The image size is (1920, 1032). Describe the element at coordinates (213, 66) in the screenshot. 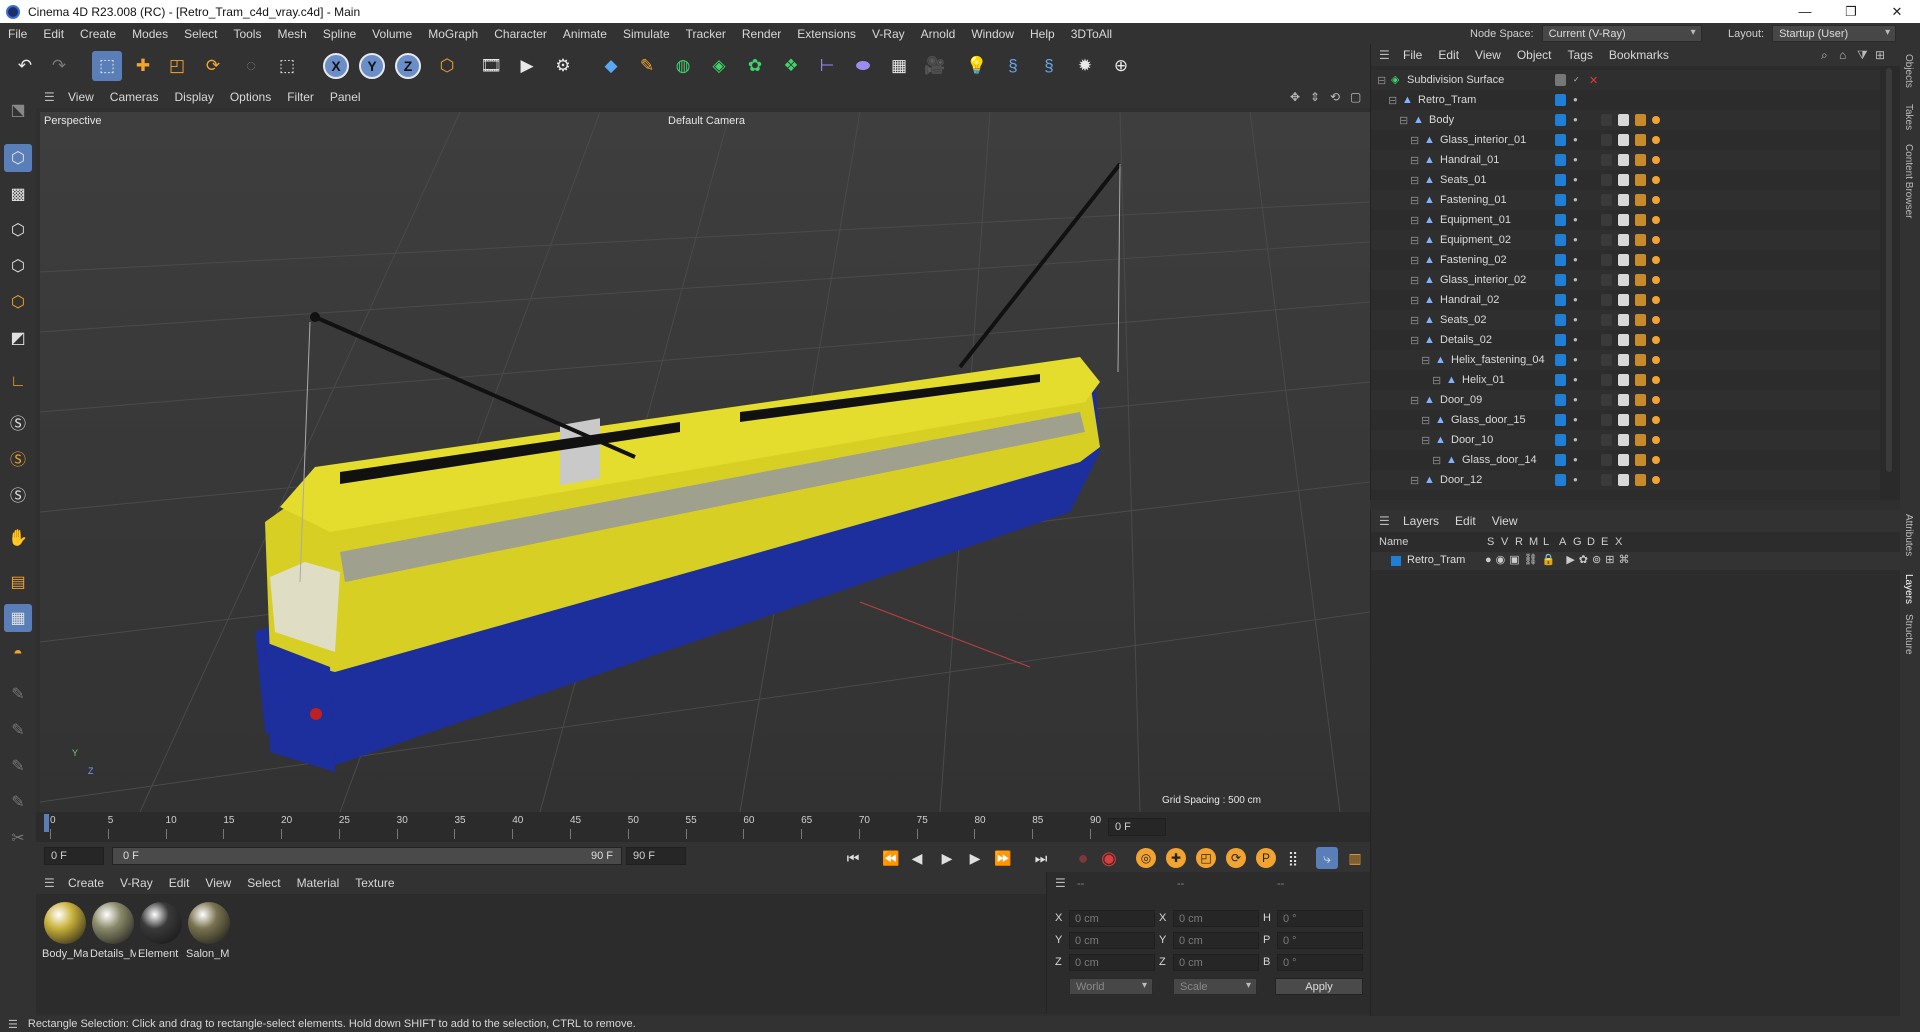

I see `rotate-tool-icon: ⟳` at that location.